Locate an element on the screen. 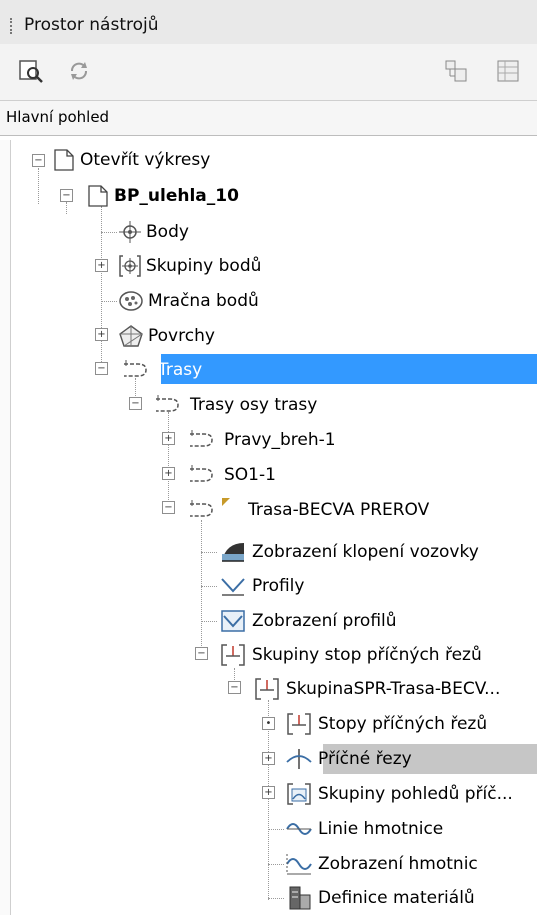  tree-node-open-drawings: Otevřít výkresy is located at coordinates (133, 160).